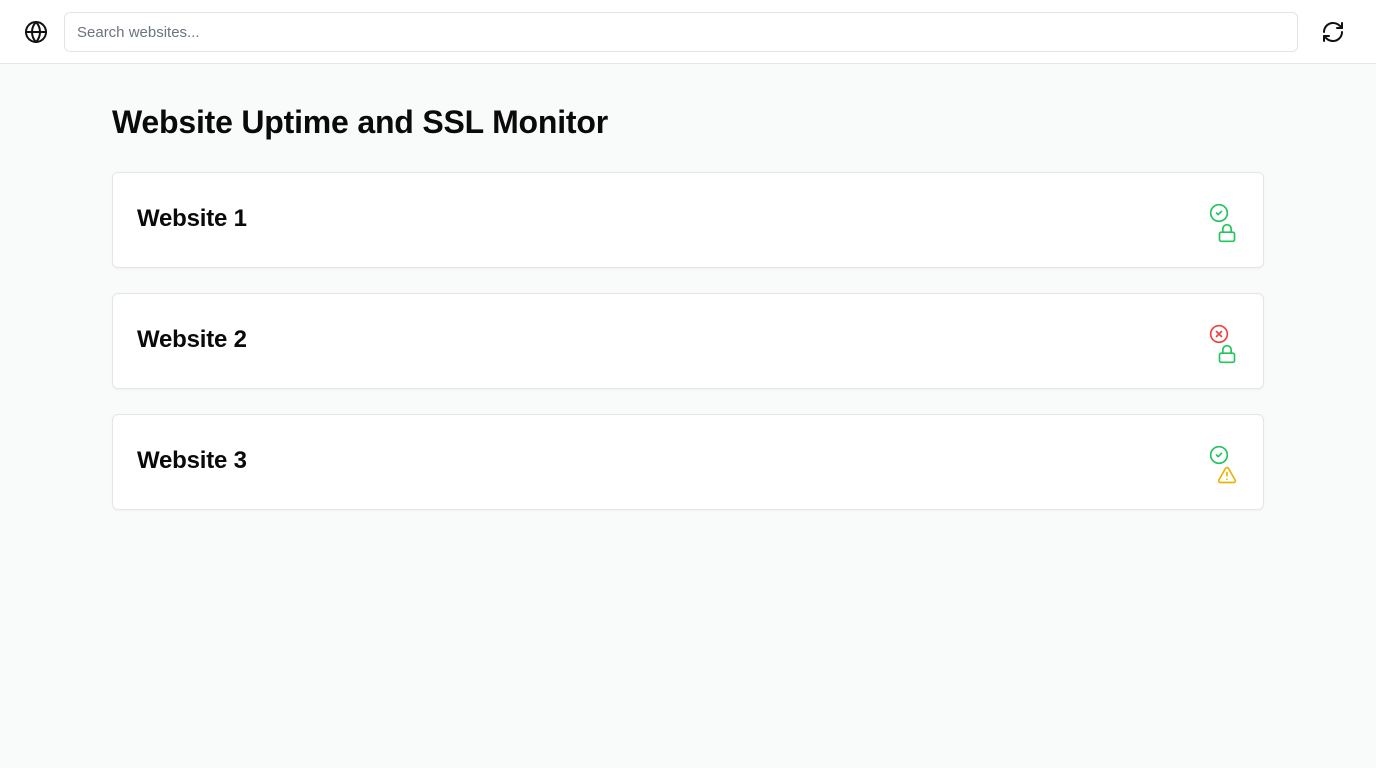  I want to click on site-name: Website 2, so click(192, 339).